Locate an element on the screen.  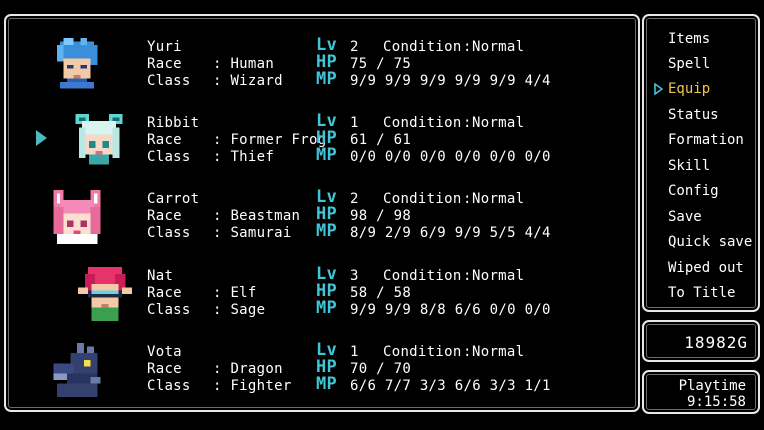
playtime-value: 9:15:58 is located at coordinates (716, 402).